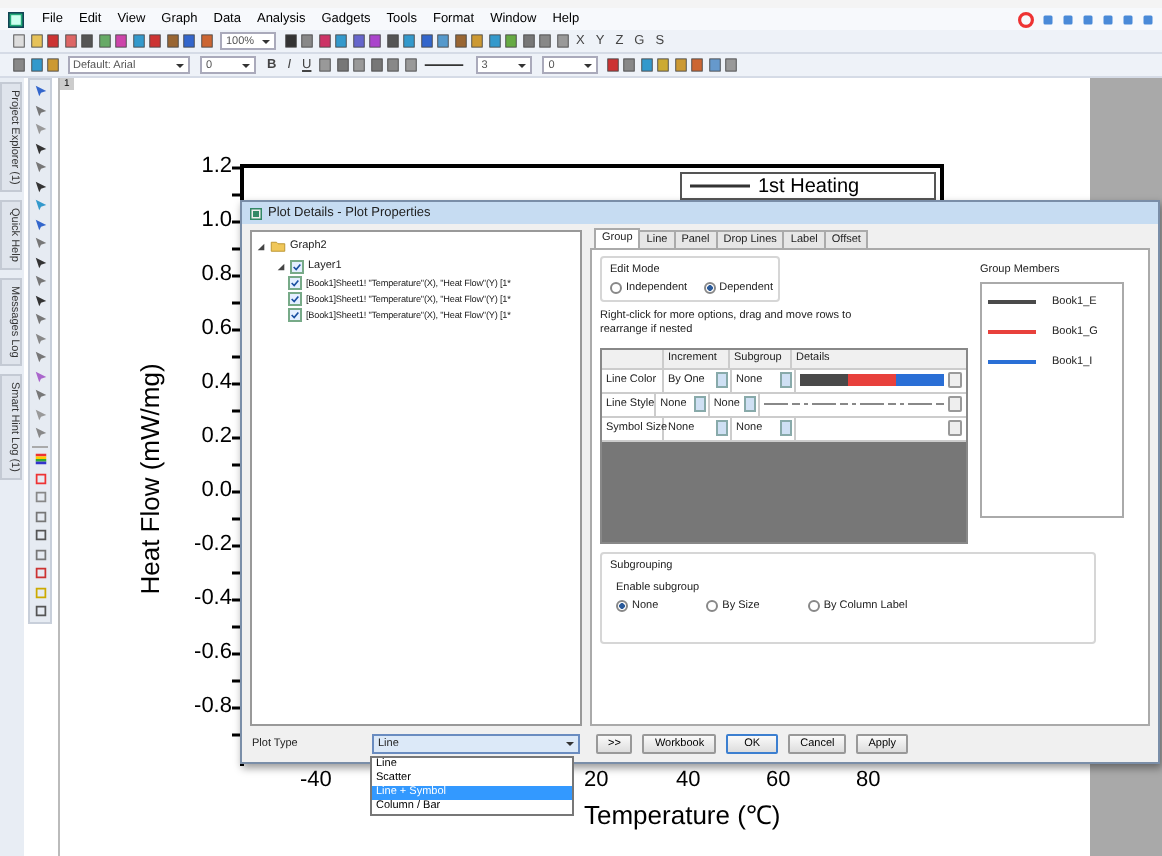 The image size is (1162, 856). Describe the element at coordinates (40, 459) in the screenshot. I see `color-bars-icon` at that location.